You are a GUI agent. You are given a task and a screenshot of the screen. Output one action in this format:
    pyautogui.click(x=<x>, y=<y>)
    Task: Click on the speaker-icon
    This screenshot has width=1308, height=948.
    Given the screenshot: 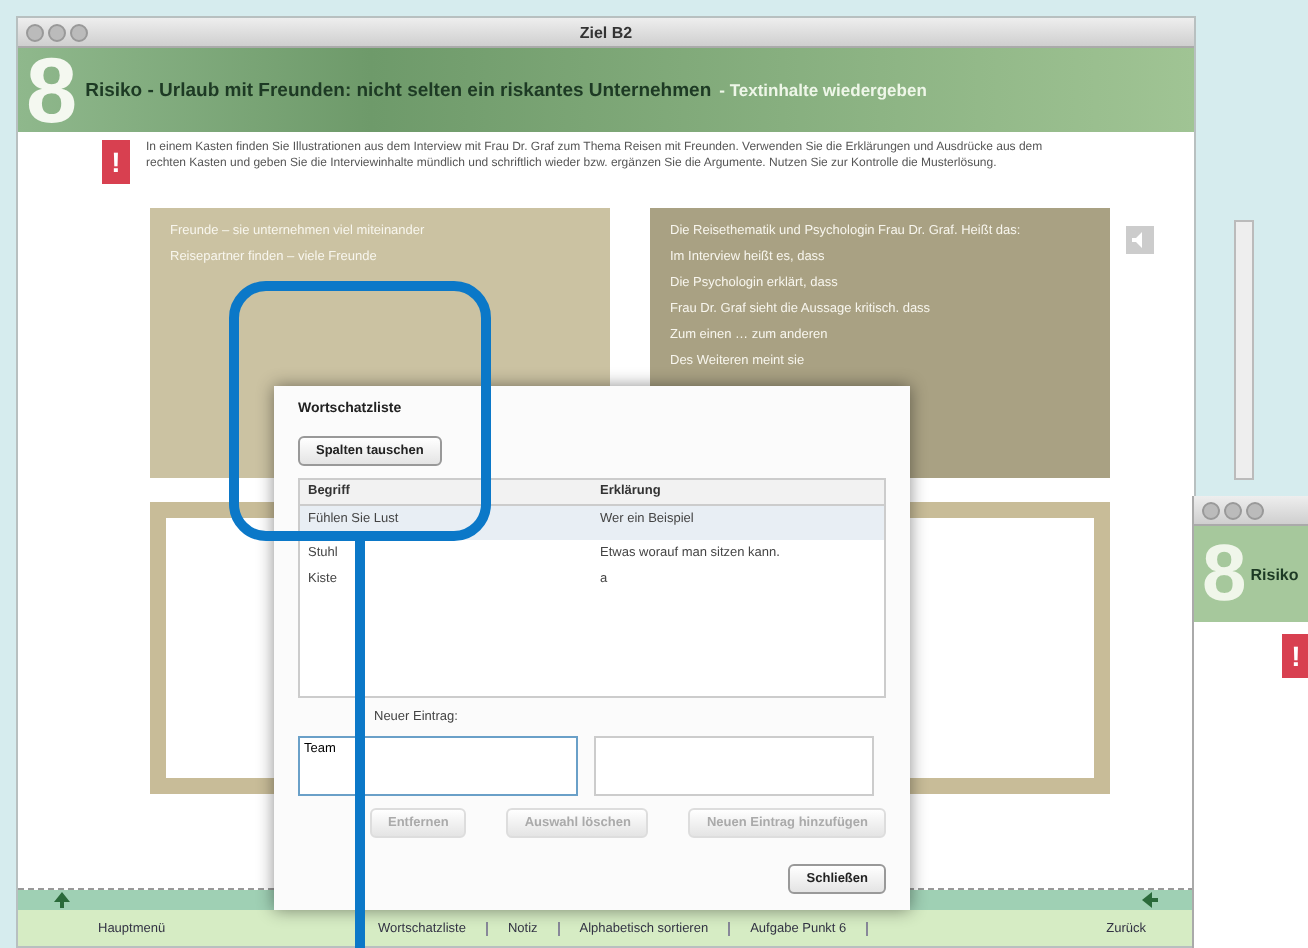 What is the action you would take?
    pyautogui.click(x=1140, y=240)
    